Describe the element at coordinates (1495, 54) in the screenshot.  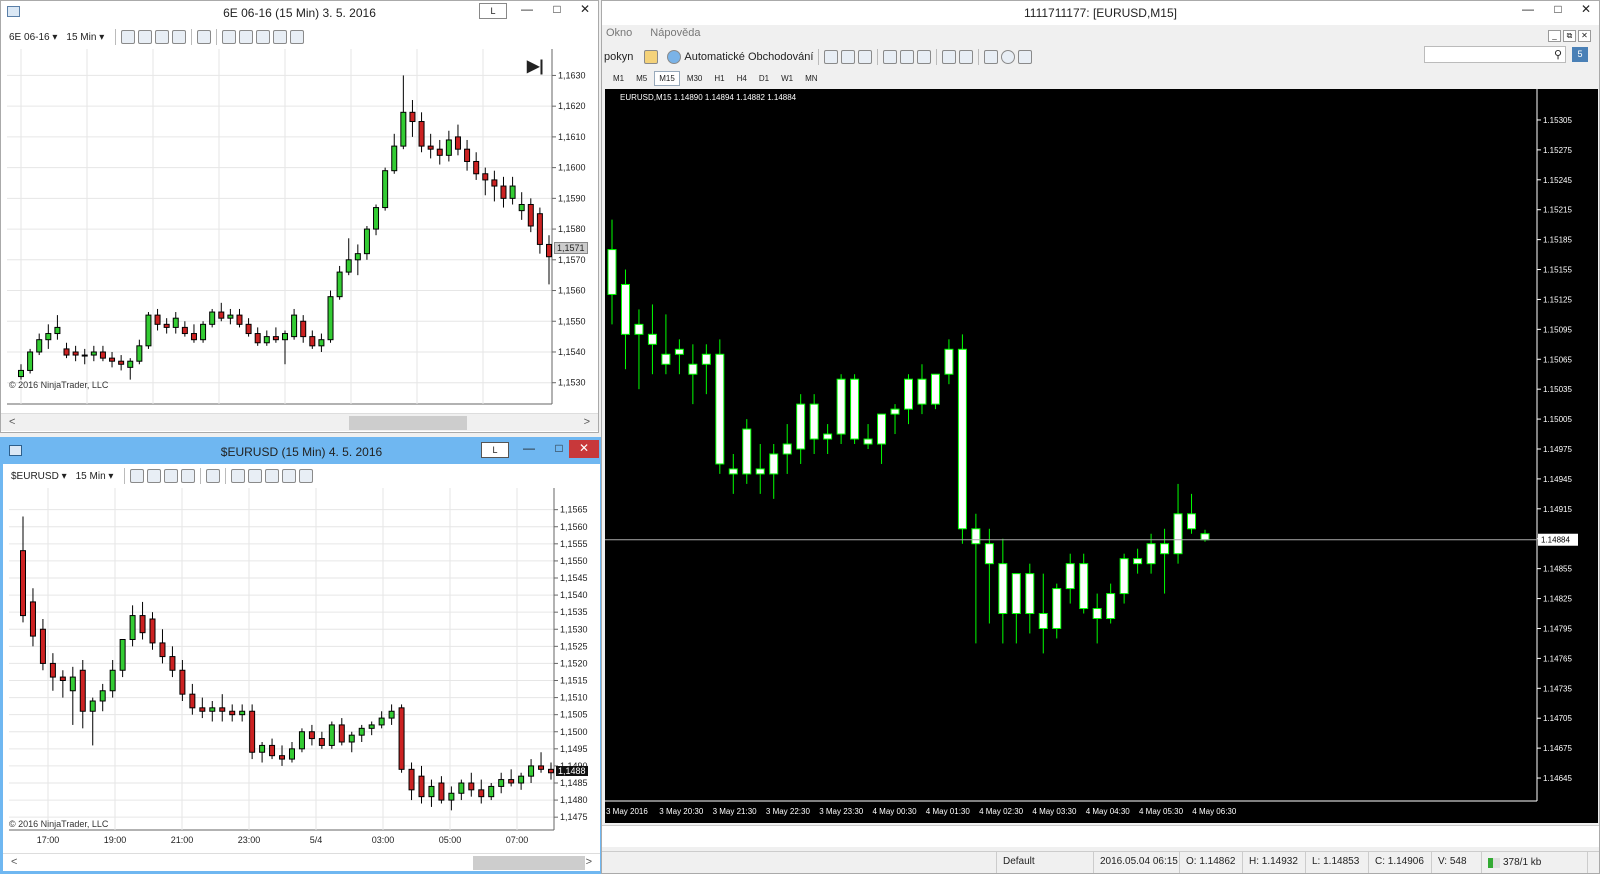
I see `search-input: ⚲` at that location.